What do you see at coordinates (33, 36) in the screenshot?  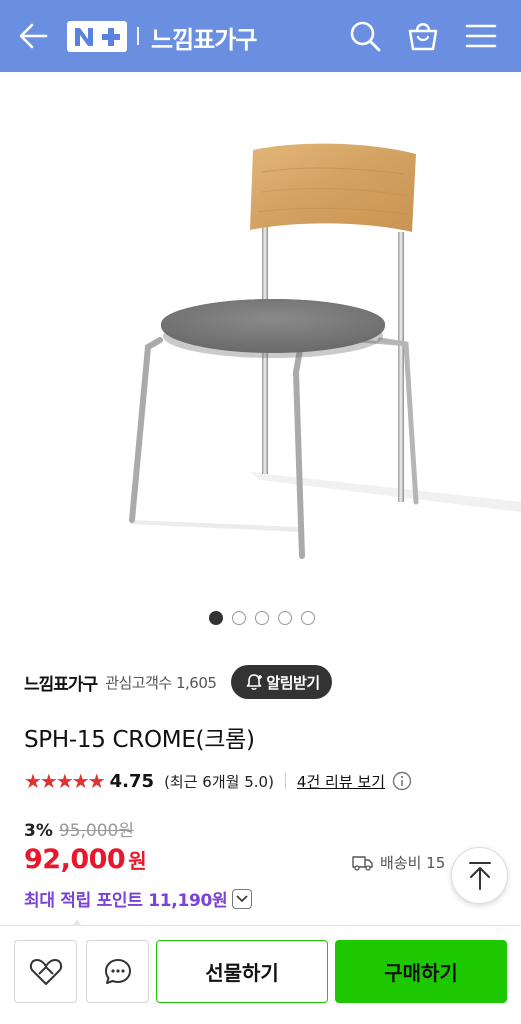 I see `back-arrow-icon` at bounding box center [33, 36].